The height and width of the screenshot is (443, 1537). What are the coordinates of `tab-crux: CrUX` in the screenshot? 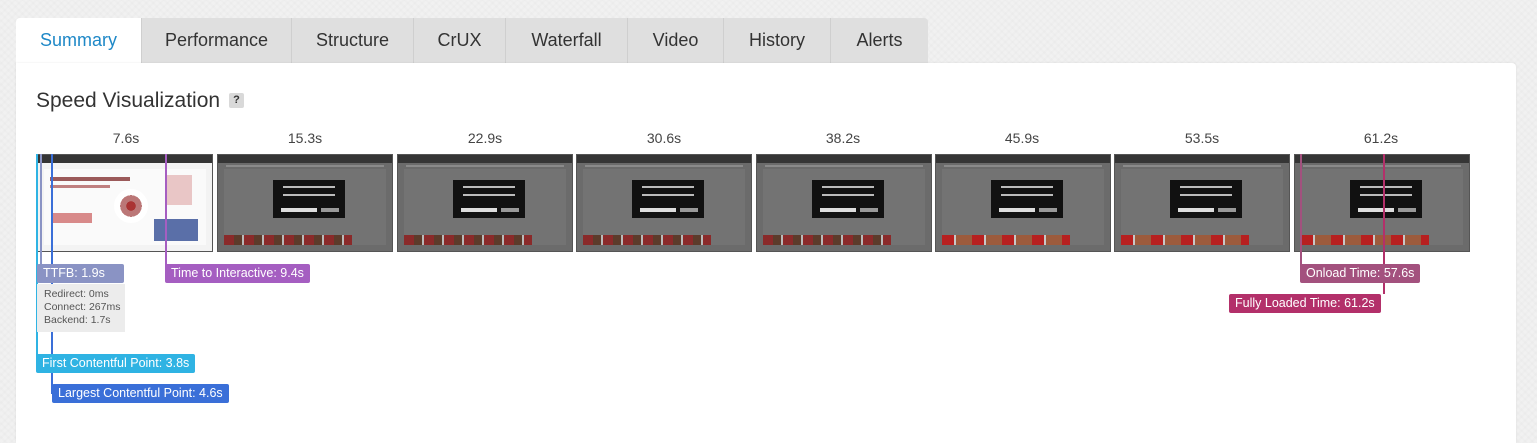 It's located at (460, 40).